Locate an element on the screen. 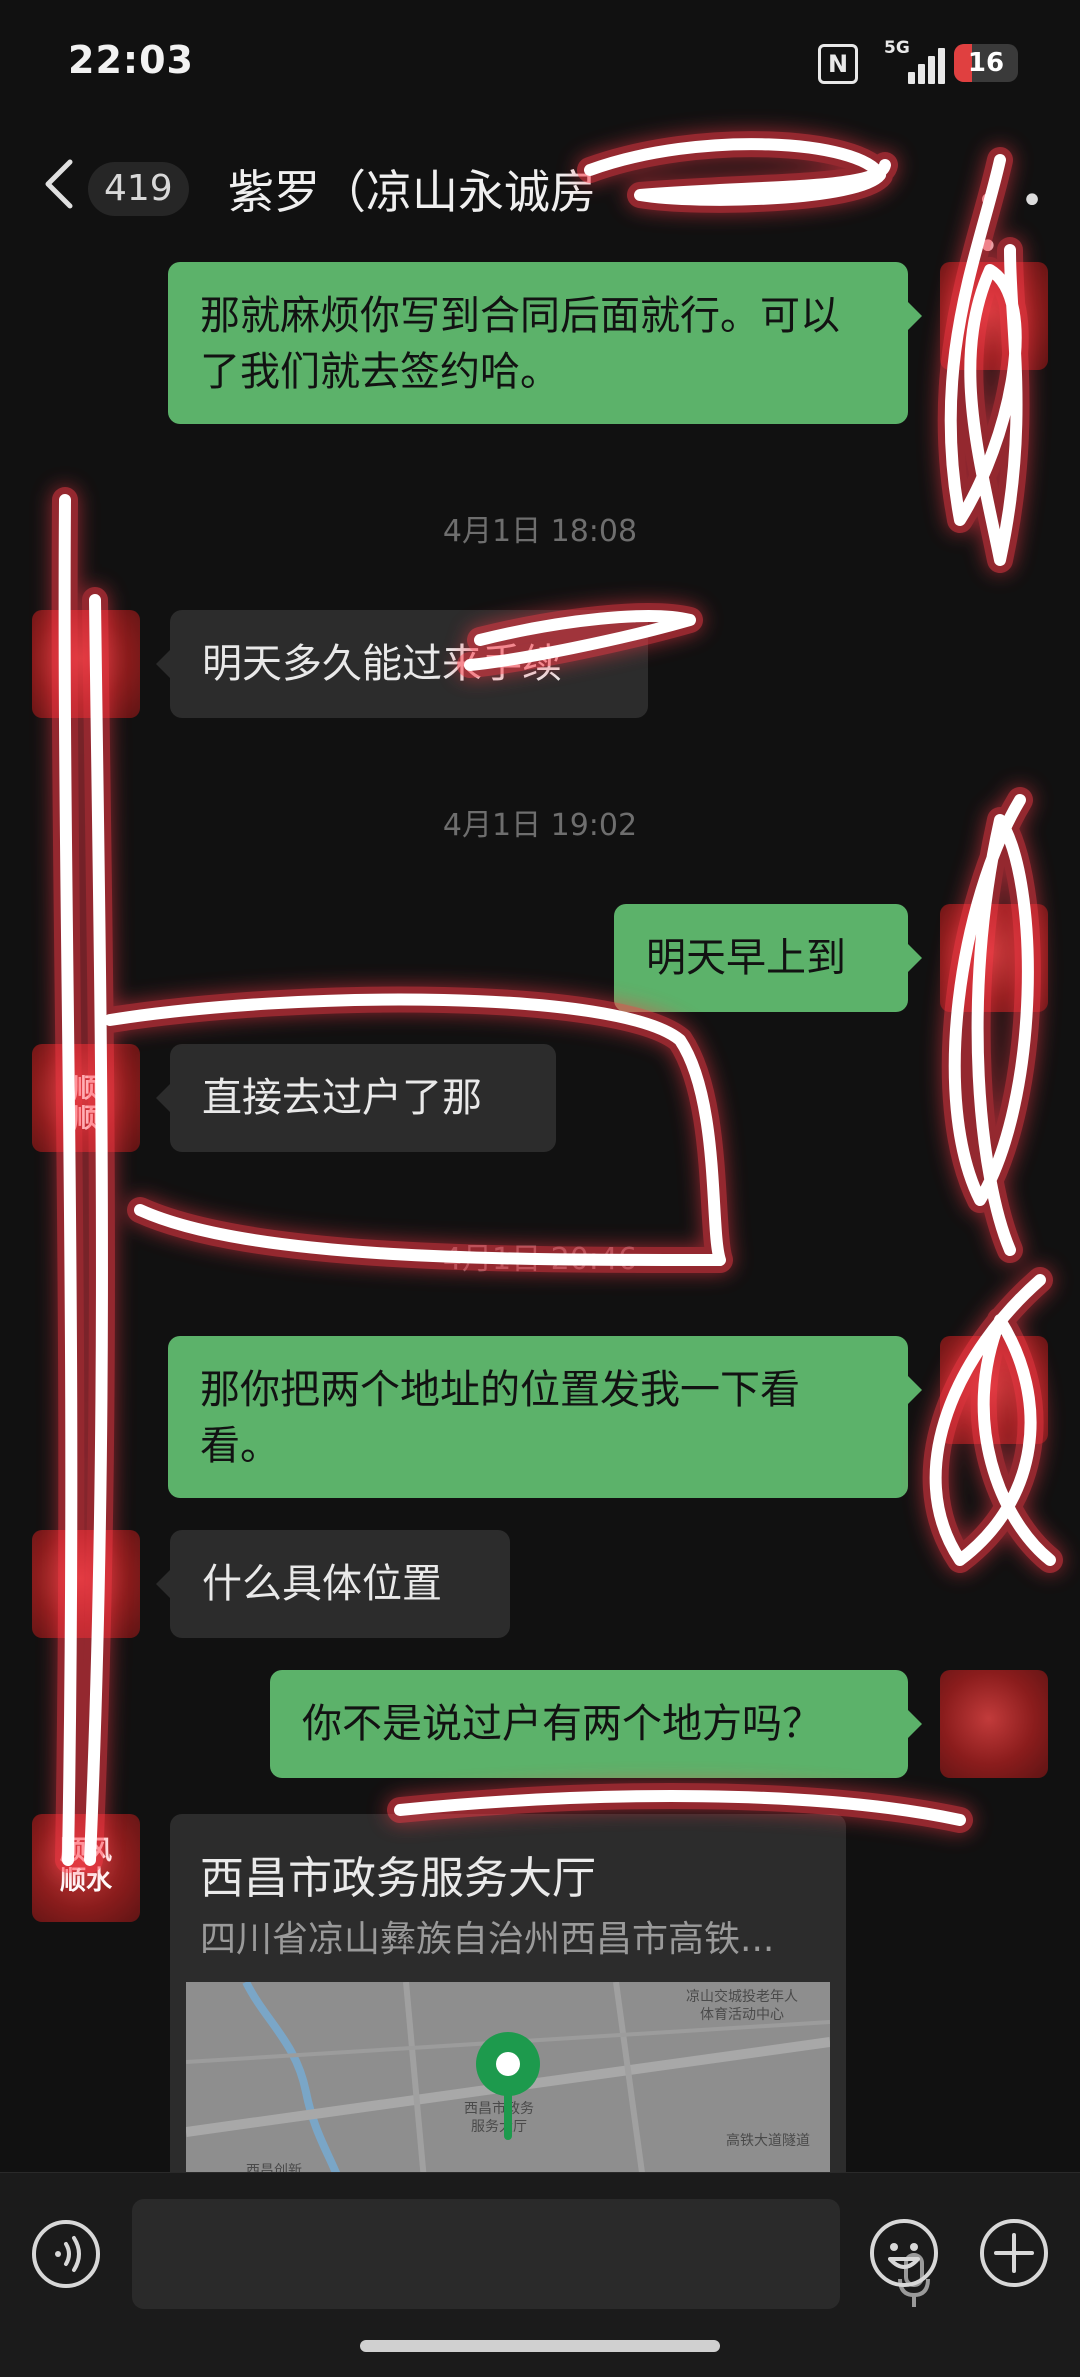 The width and height of the screenshot is (1080, 2377). map-label: 凉山交城投老年人 体育活动中心 is located at coordinates (742, 2006).